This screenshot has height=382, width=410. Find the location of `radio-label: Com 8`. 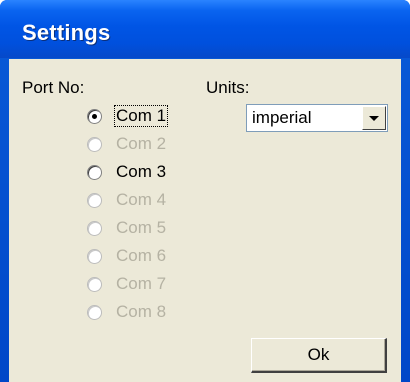

radio-label: Com 8 is located at coordinates (141, 311).